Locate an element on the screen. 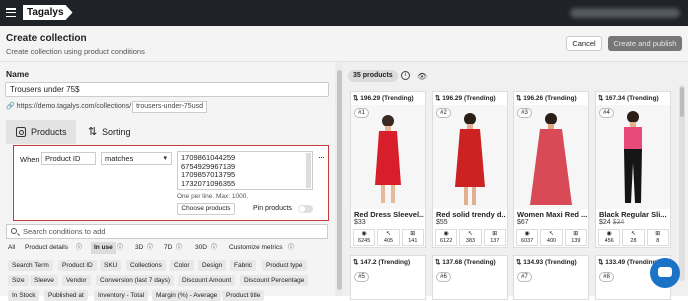  product-id-line: 1732071096355 is located at coordinates (208, 183).